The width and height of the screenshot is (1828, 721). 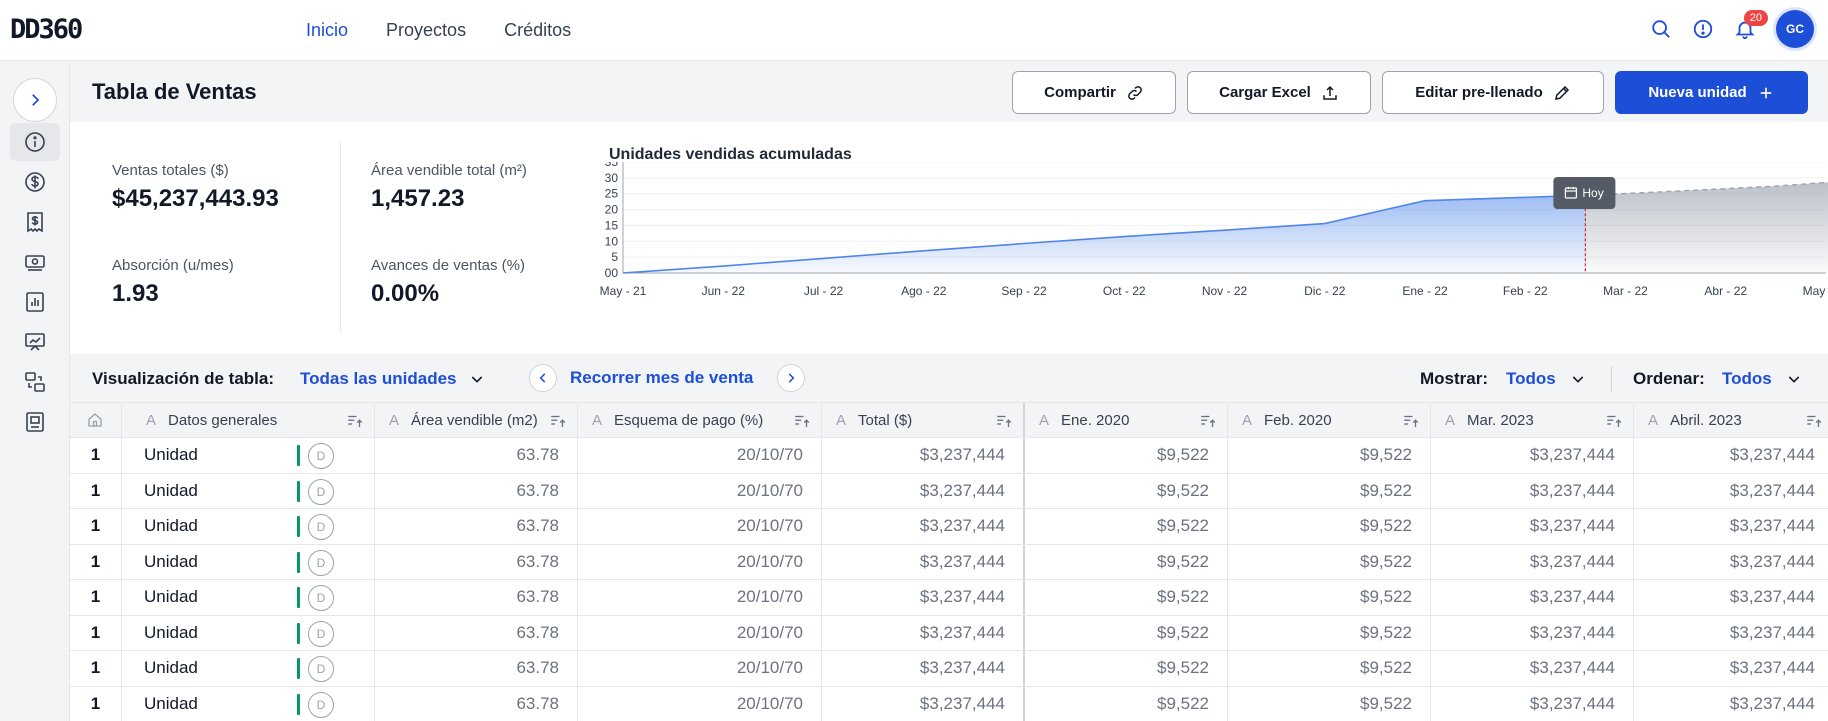 I want to click on column-header: A Datos generales, so click(x=248, y=420).